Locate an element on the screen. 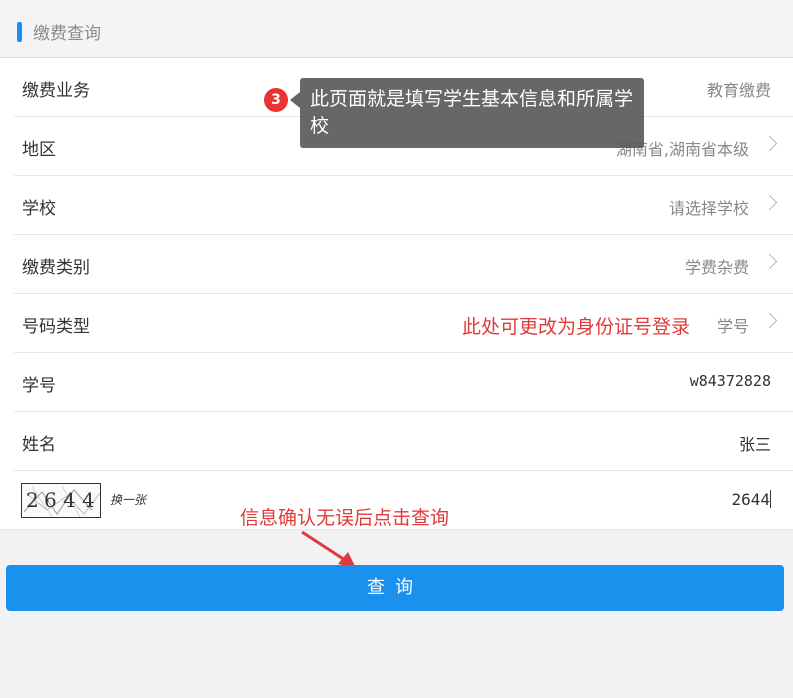  section-header: 缴费查询 is located at coordinates (396, 29).